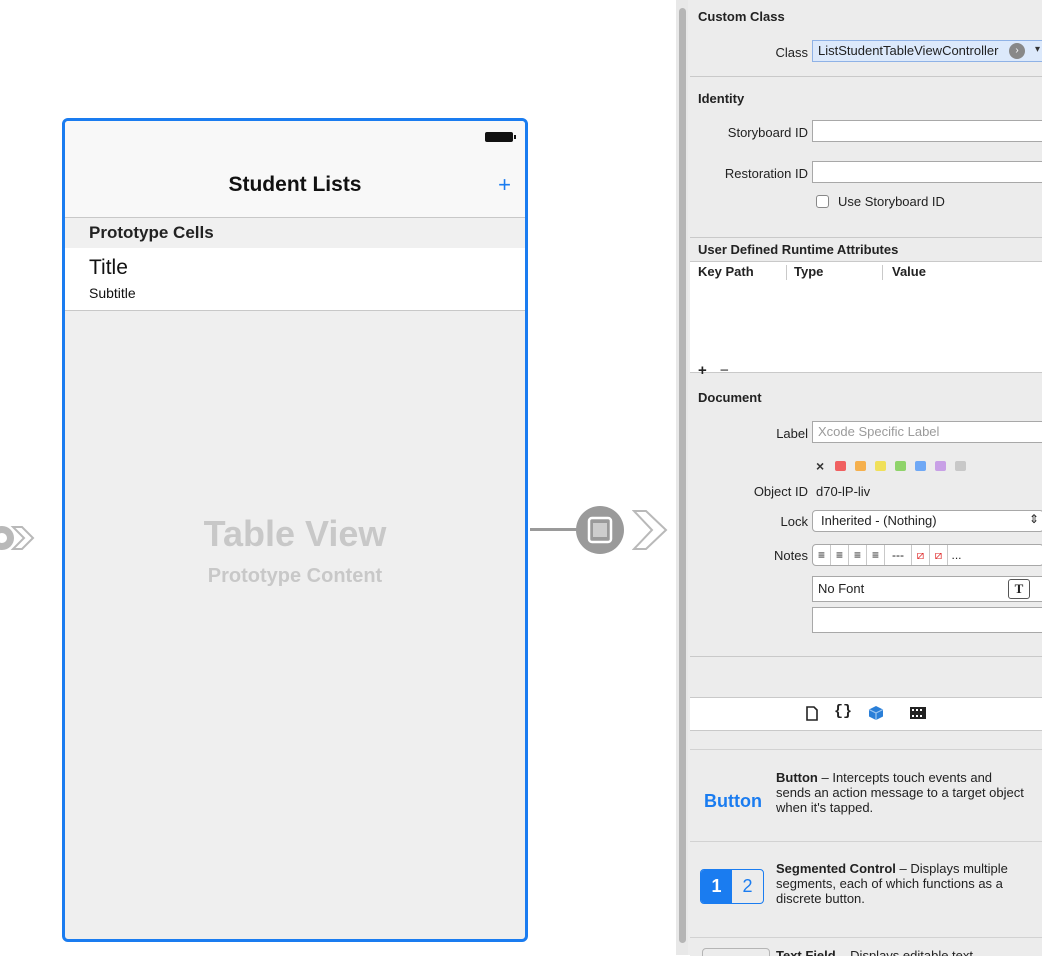 The image size is (1042, 956). What do you see at coordinates (858, 555) in the screenshot?
I see `align-right-icon: ≡` at bounding box center [858, 555].